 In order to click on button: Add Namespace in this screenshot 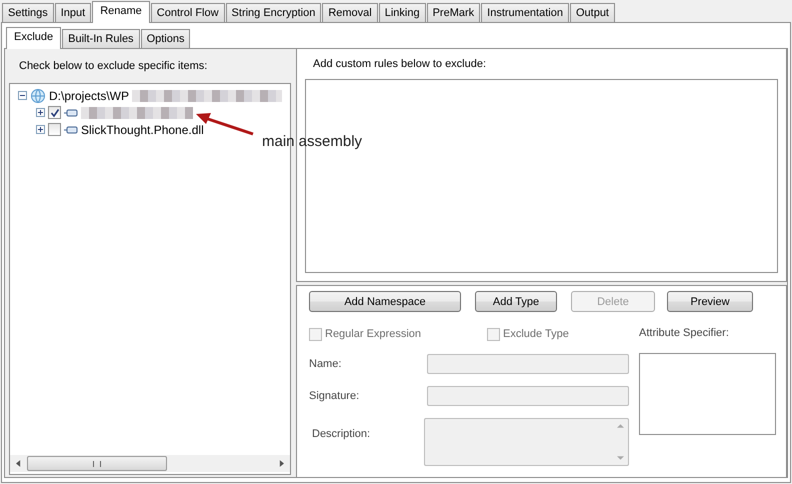, I will do `click(385, 301)`.